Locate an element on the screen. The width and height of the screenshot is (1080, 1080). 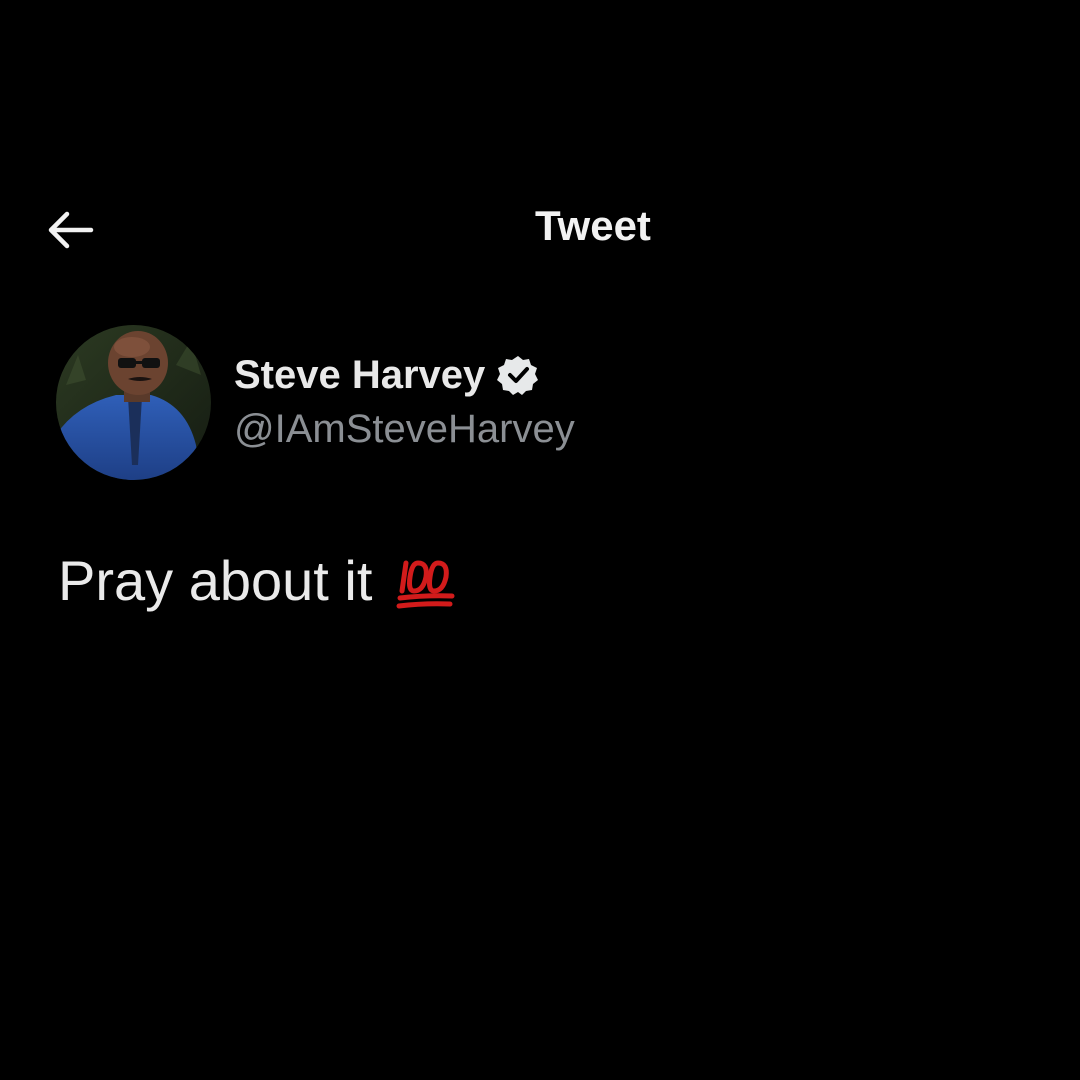
avatar-image is located at coordinates (133, 402).